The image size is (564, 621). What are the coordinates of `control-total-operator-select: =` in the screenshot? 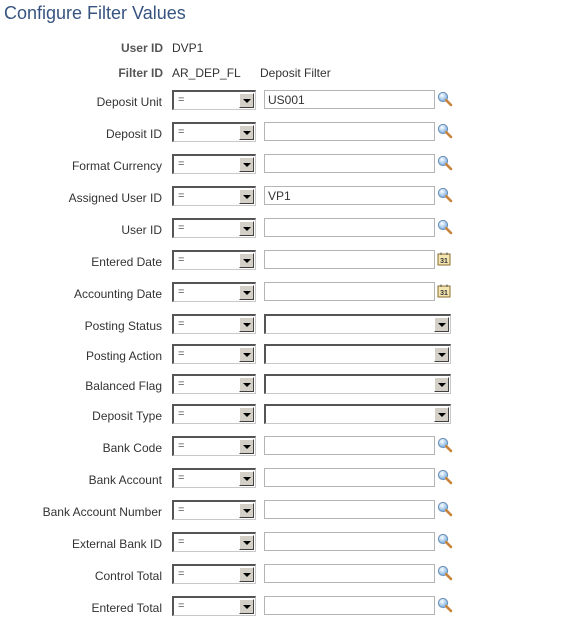 It's located at (214, 574).